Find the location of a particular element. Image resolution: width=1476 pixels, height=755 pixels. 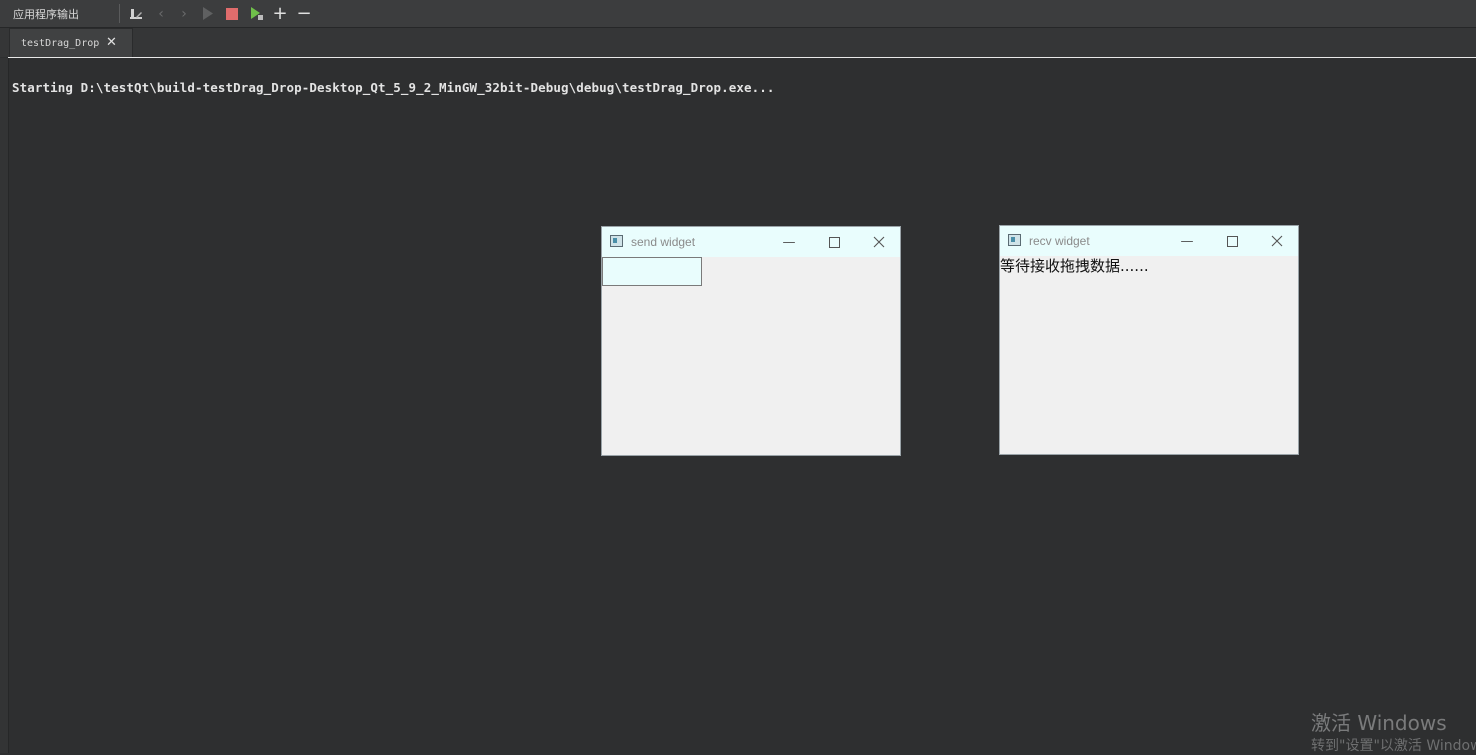

debug-run-icon is located at coordinates (257, 13).